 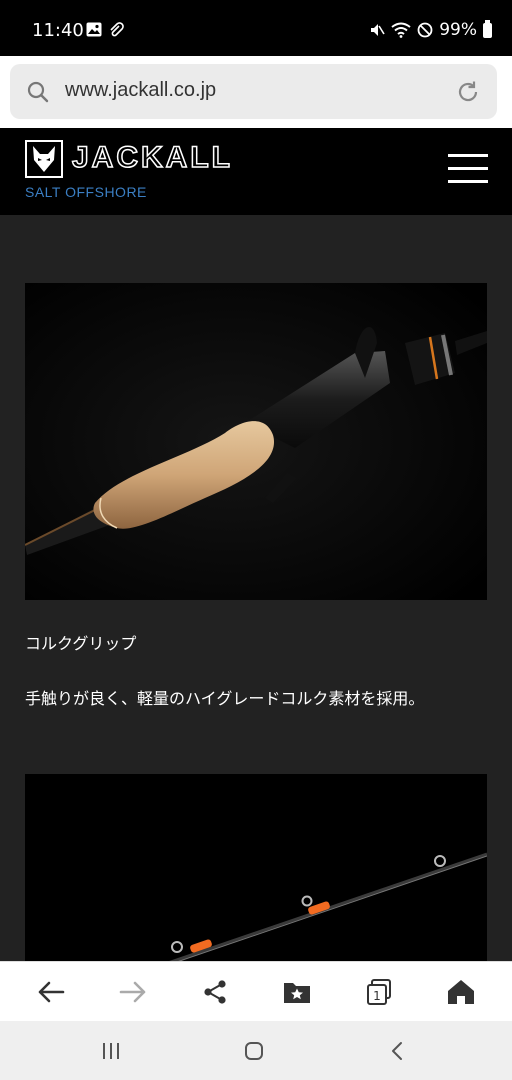 I want to click on search-icon, so click(x=38, y=92).